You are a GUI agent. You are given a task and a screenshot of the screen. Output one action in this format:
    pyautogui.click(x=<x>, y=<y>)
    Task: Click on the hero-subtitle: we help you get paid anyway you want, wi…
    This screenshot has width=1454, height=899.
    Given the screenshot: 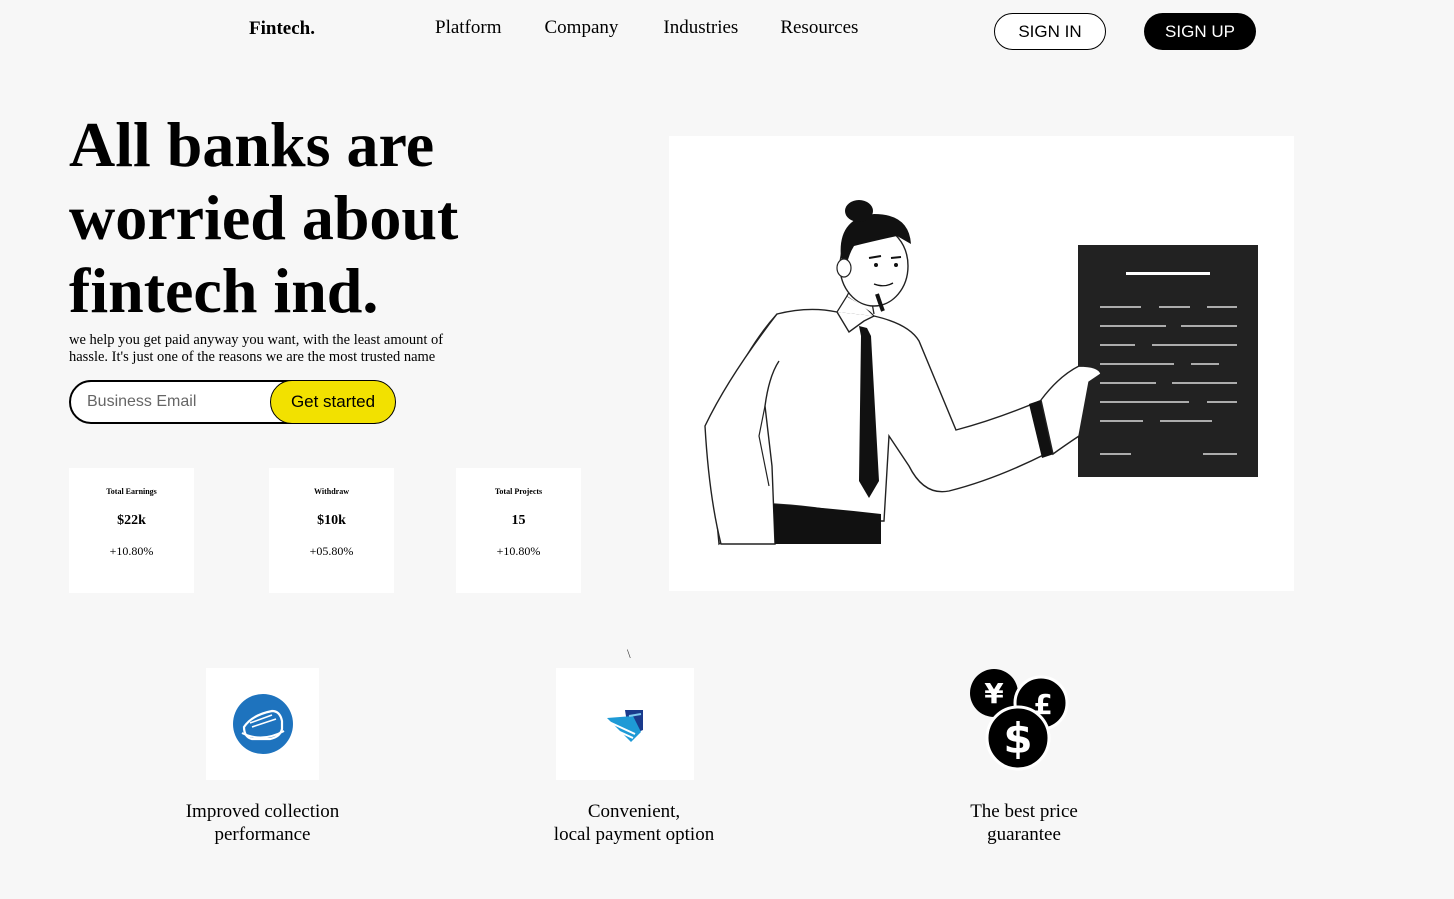 What is the action you would take?
    pyautogui.click(x=256, y=348)
    